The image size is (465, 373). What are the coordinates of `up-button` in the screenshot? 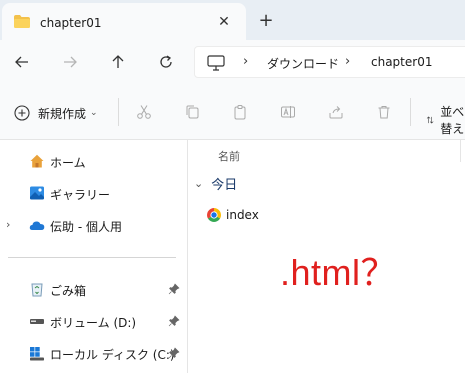 It's located at (118, 62).